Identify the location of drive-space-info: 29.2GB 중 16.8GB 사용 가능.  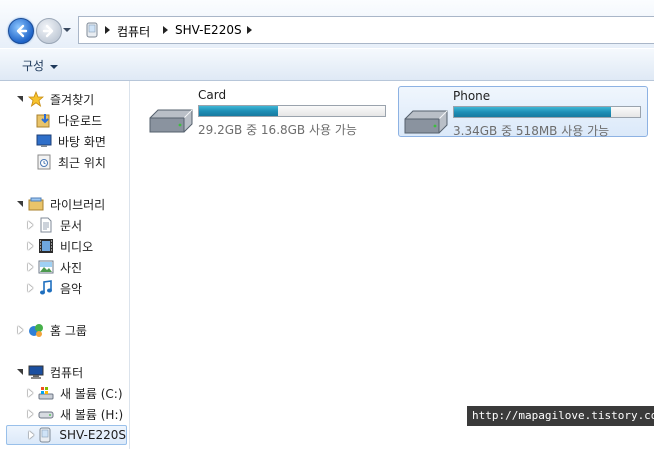
(277, 130).